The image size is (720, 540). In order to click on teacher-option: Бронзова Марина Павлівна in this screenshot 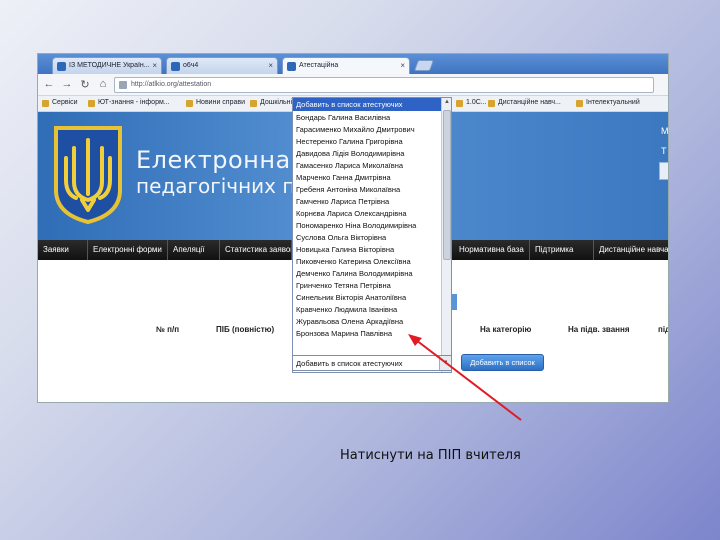, I will do `click(368, 334)`.